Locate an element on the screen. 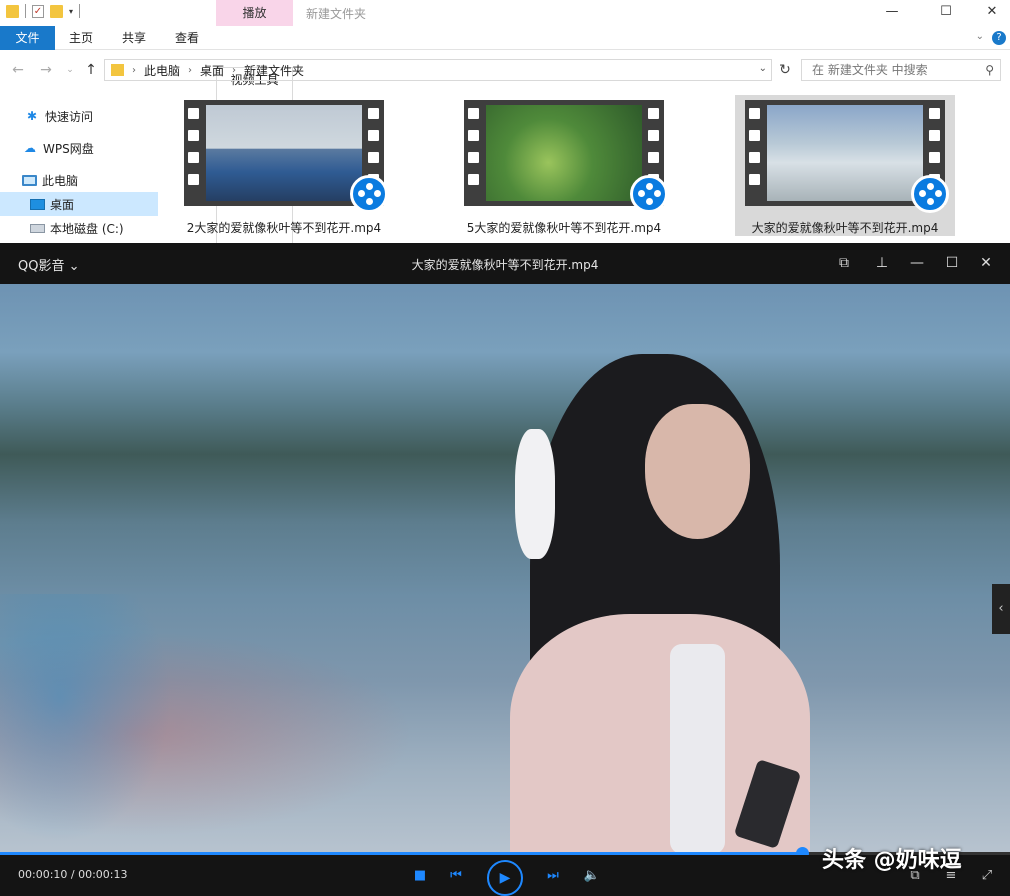 The width and height of the screenshot is (1010, 896). sidebar-item-label: 桌面 is located at coordinates (62, 204).